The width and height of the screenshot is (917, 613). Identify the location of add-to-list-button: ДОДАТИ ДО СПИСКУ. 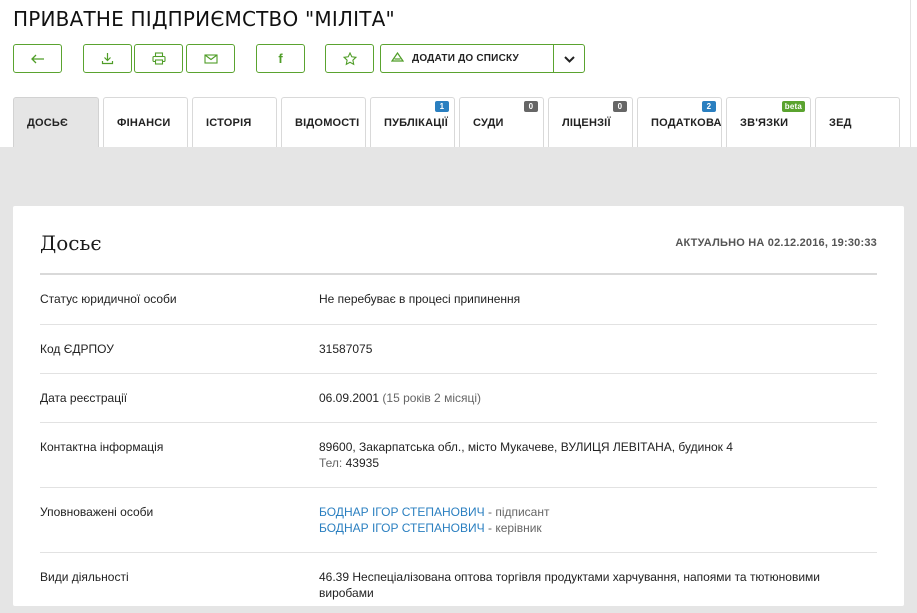
(467, 58).